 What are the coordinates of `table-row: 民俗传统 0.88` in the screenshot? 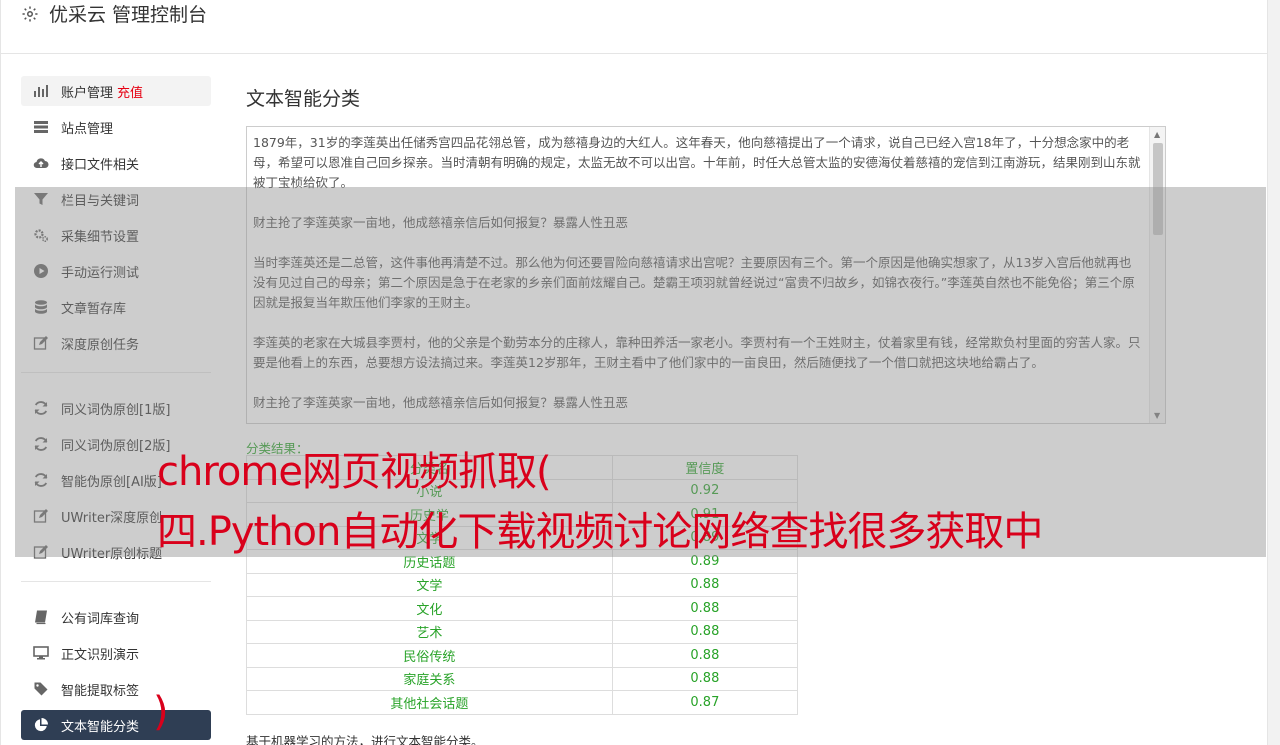 It's located at (522, 655).